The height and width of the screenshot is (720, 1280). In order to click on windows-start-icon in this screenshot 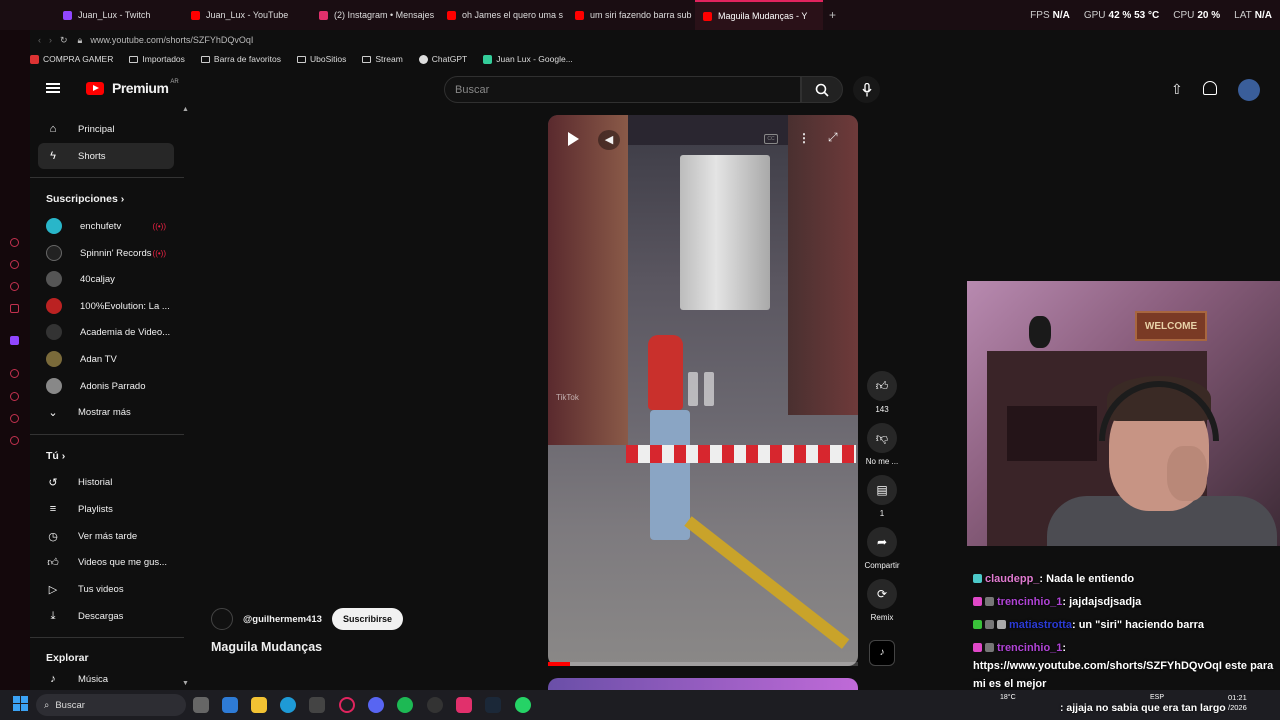, I will do `click(20, 703)`.